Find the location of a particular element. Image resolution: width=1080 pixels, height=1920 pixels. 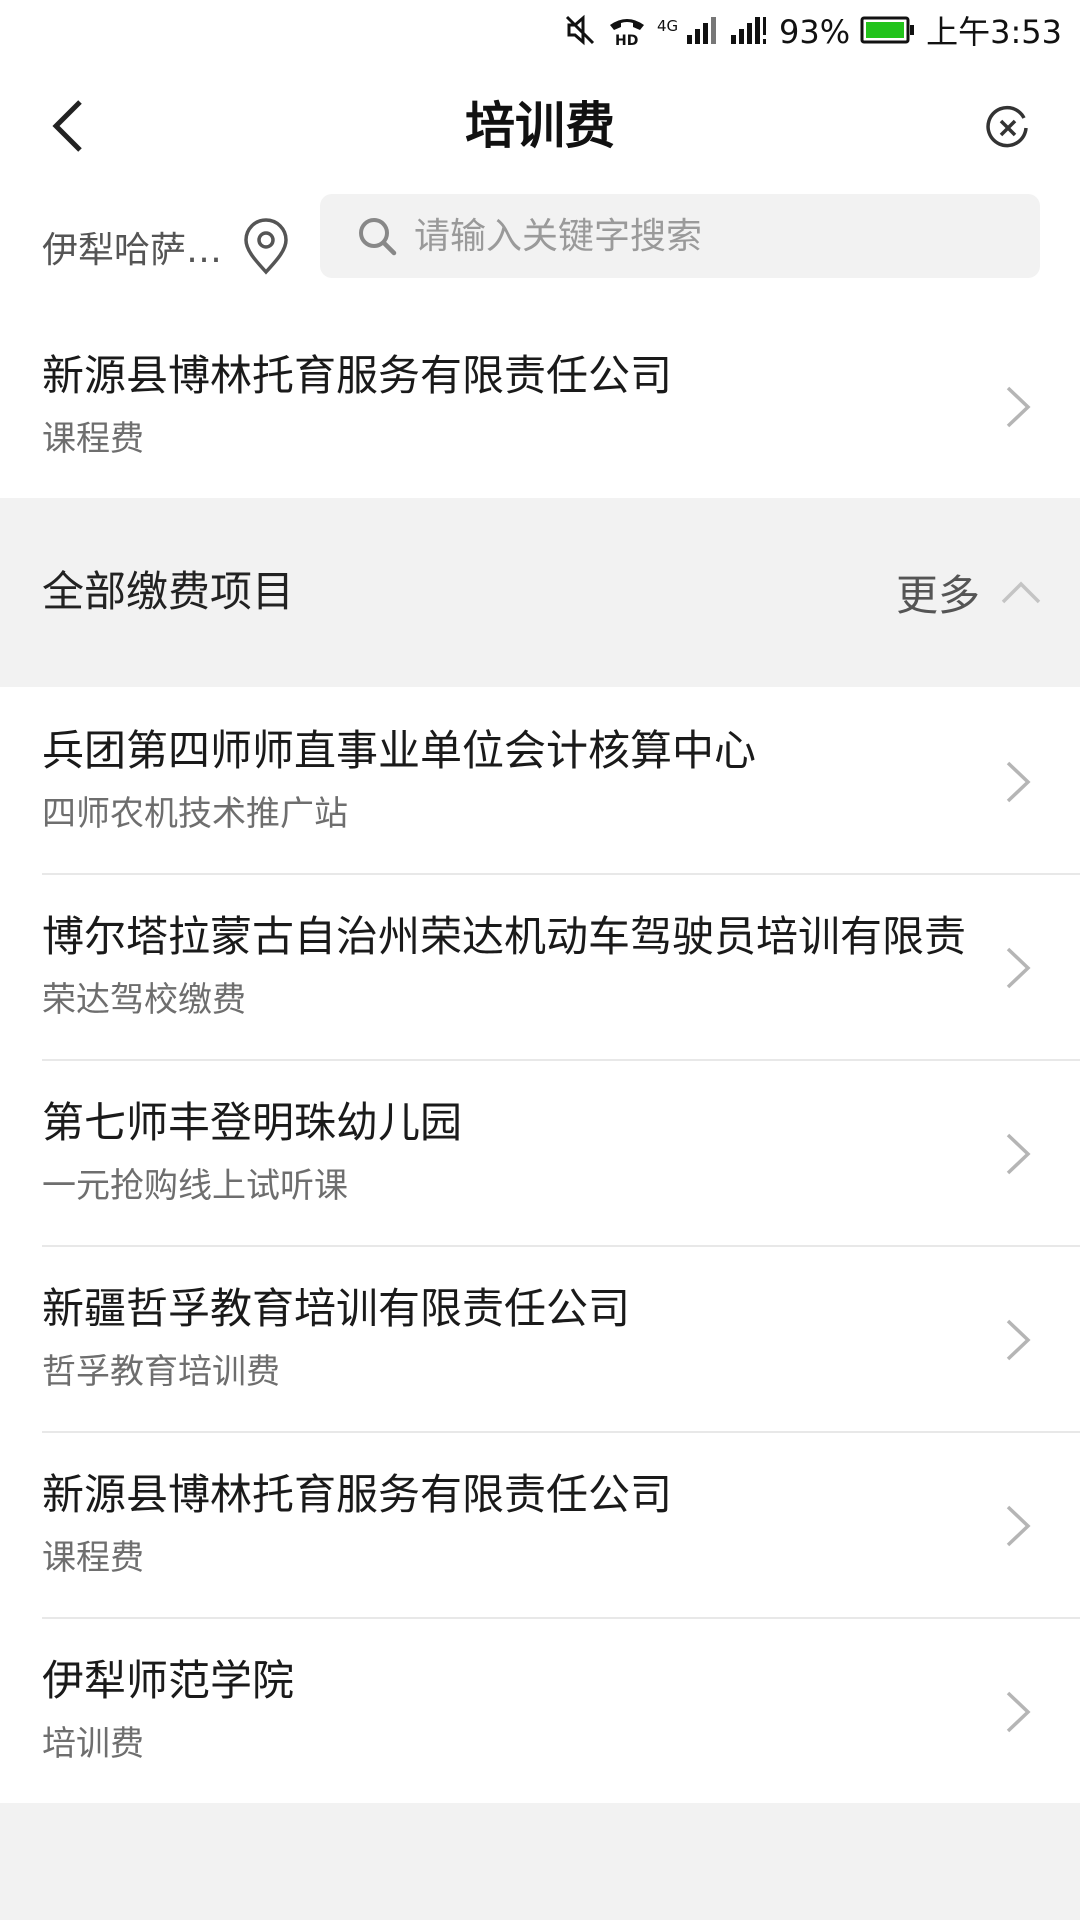

search-box is located at coordinates (680, 236).